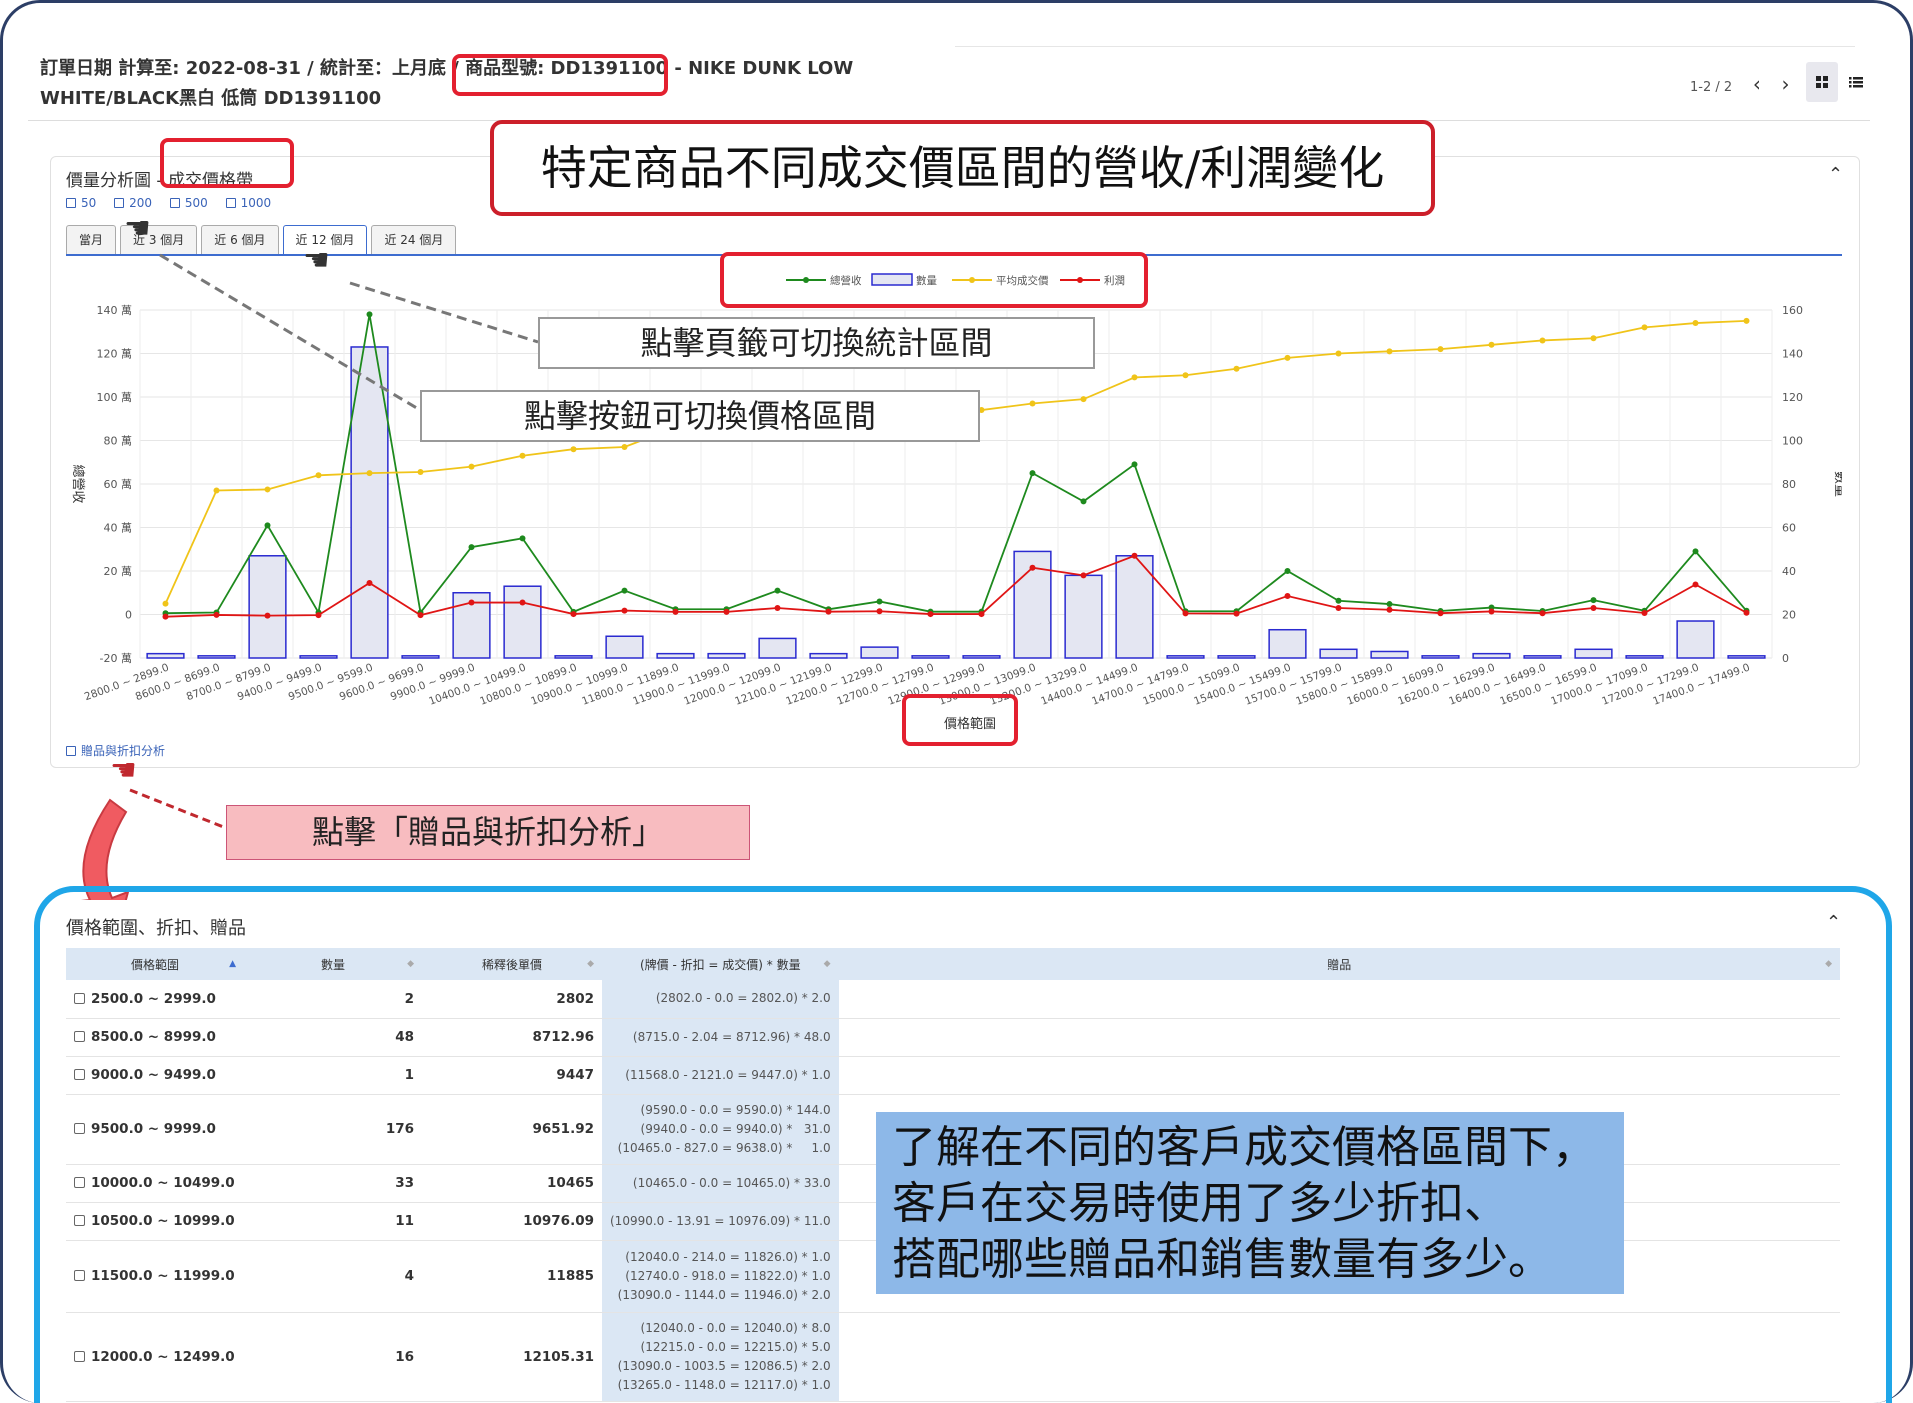  What do you see at coordinates (333, 1037) in the screenshot?
I see `cell-quantity: 48` at bounding box center [333, 1037].